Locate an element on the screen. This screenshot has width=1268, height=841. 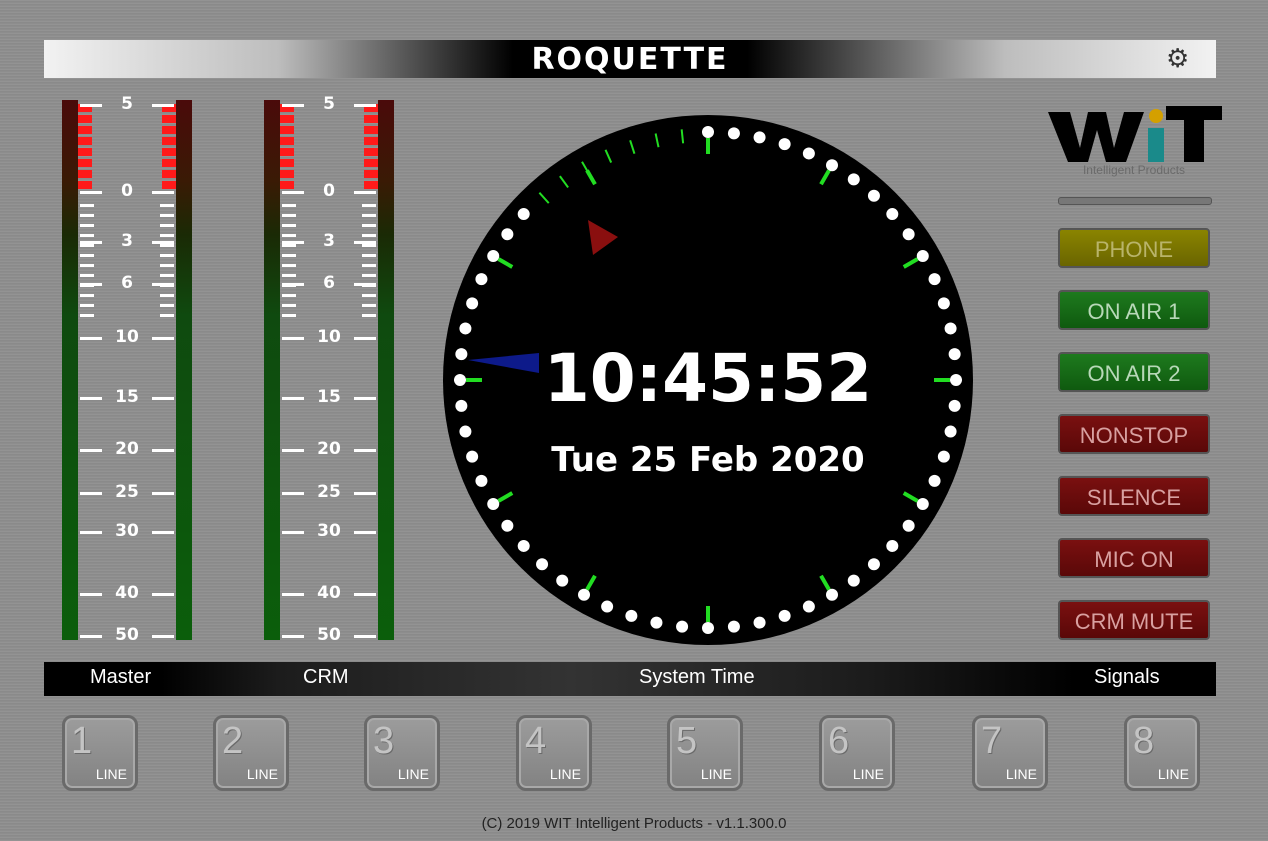
signal-phone-button: PHONE is located at coordinates (1134, 248).